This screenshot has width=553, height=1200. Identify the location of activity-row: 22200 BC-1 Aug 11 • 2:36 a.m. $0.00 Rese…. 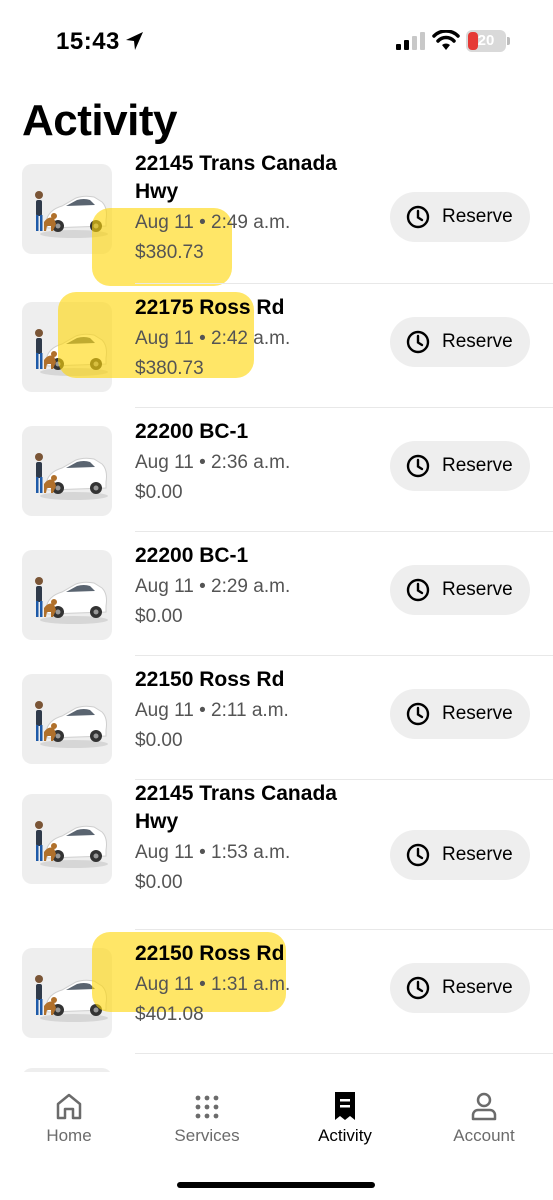
(276, 470).